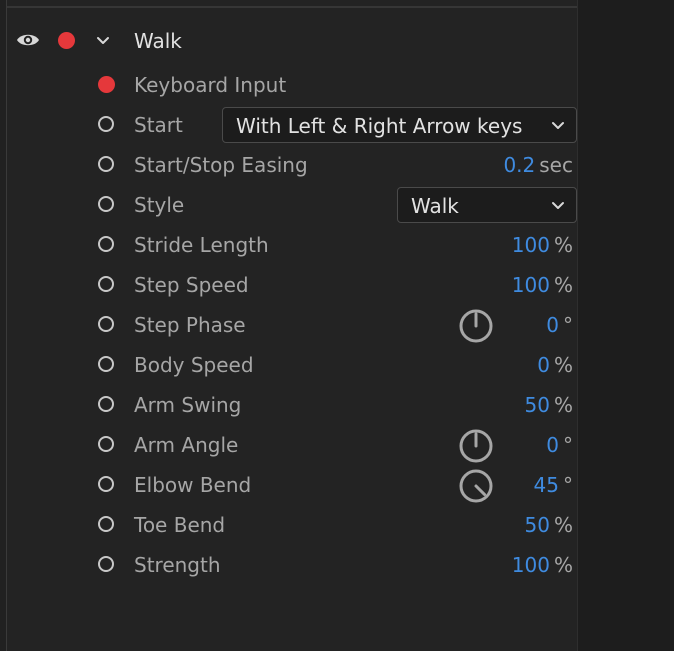 The height and width of the screenshot is (651, 674). What do you see at coordinates (487, 205) in the screenshot?
I see `style-dropdown: Walk` at bounding box center [487, 205].